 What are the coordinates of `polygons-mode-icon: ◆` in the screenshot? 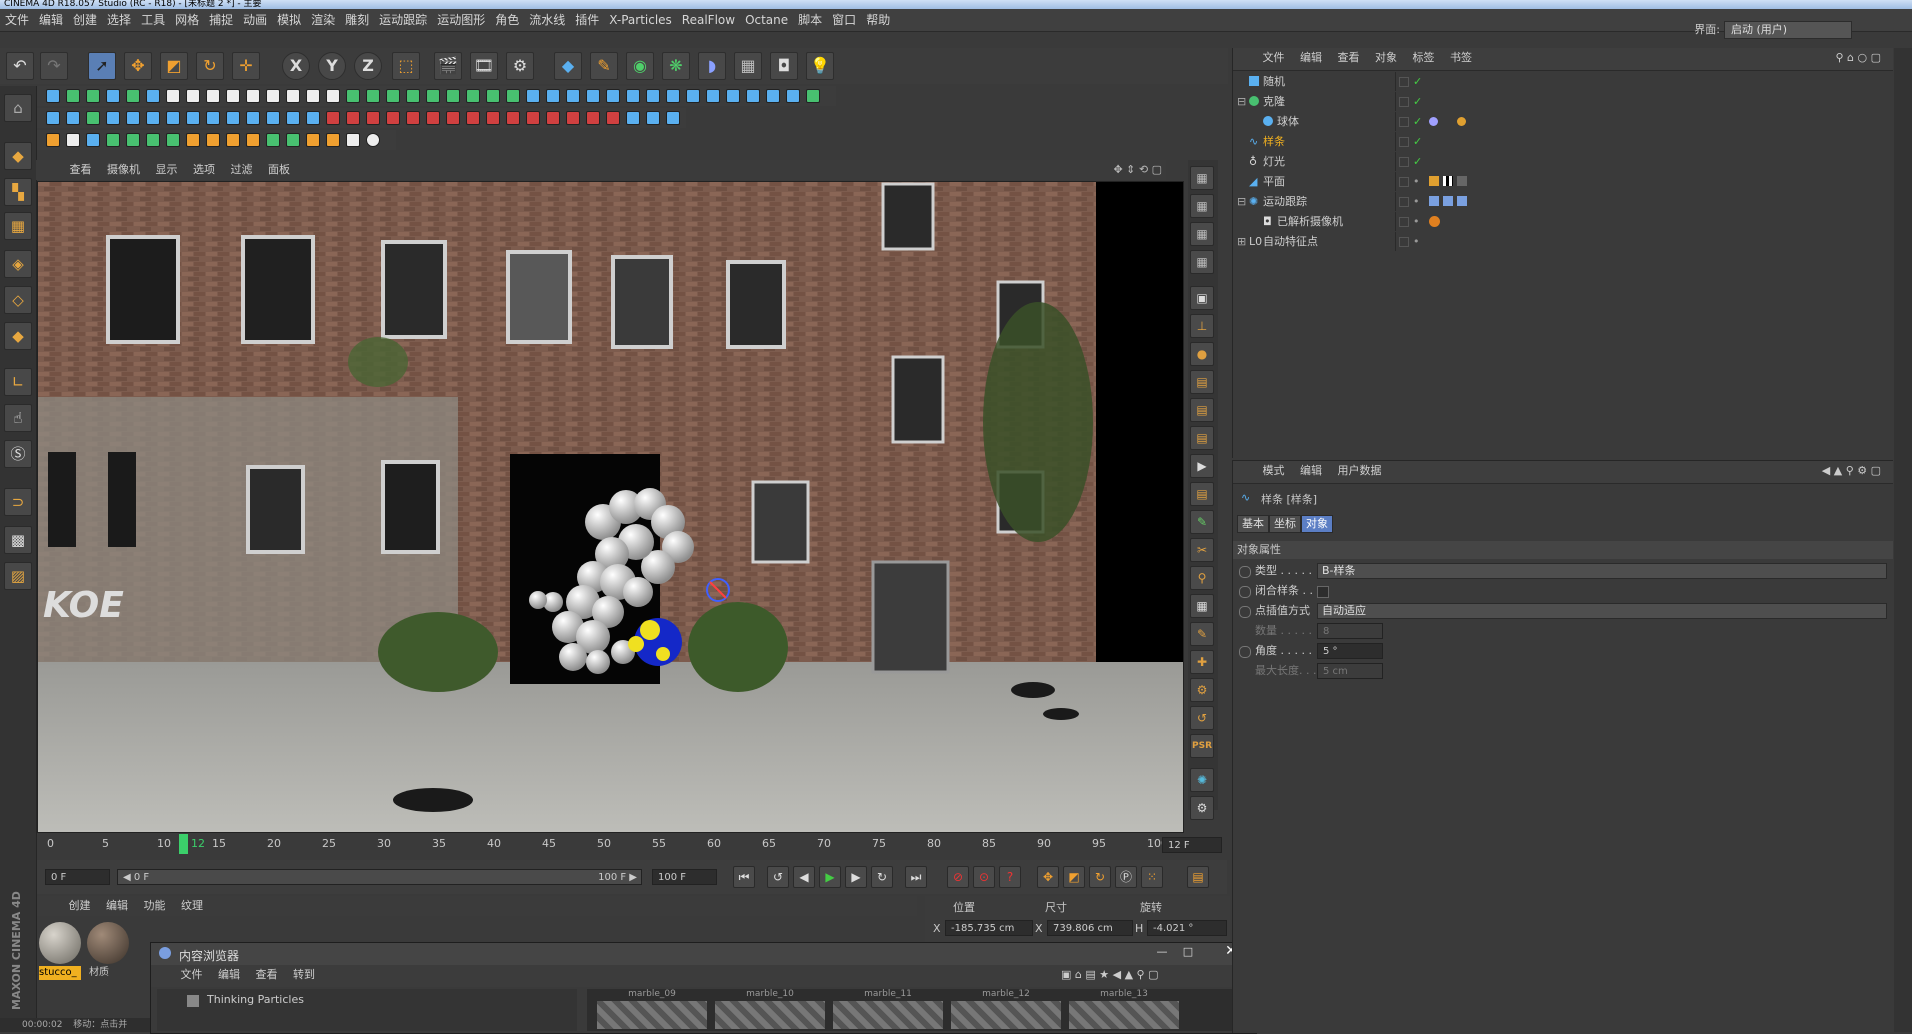 It's located at (18, 336).